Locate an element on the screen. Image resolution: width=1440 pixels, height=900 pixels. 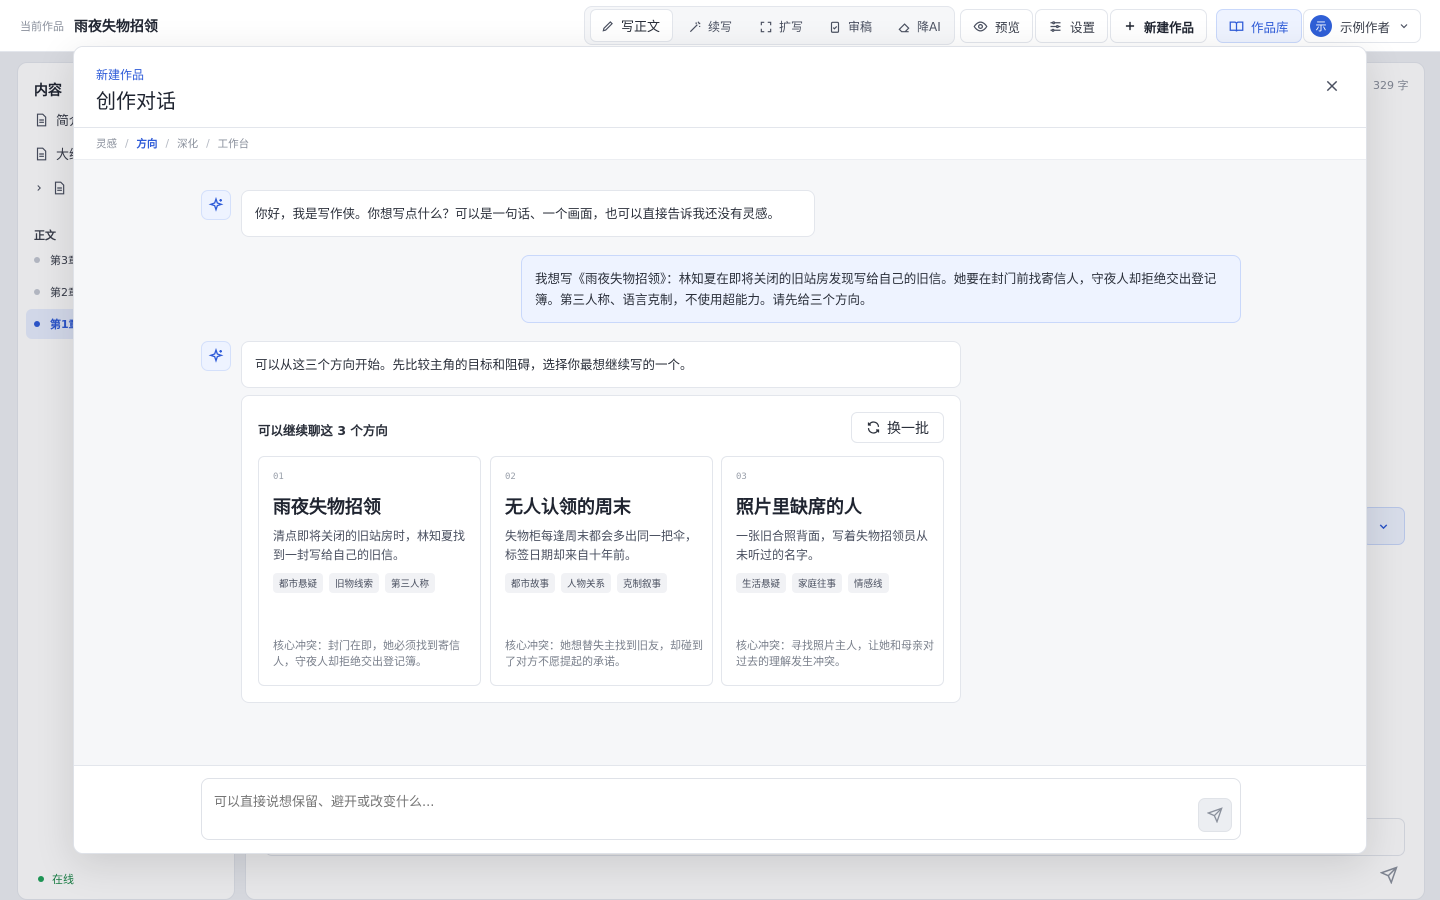
continue-button: 续写 is located at coordinates (710, 26).